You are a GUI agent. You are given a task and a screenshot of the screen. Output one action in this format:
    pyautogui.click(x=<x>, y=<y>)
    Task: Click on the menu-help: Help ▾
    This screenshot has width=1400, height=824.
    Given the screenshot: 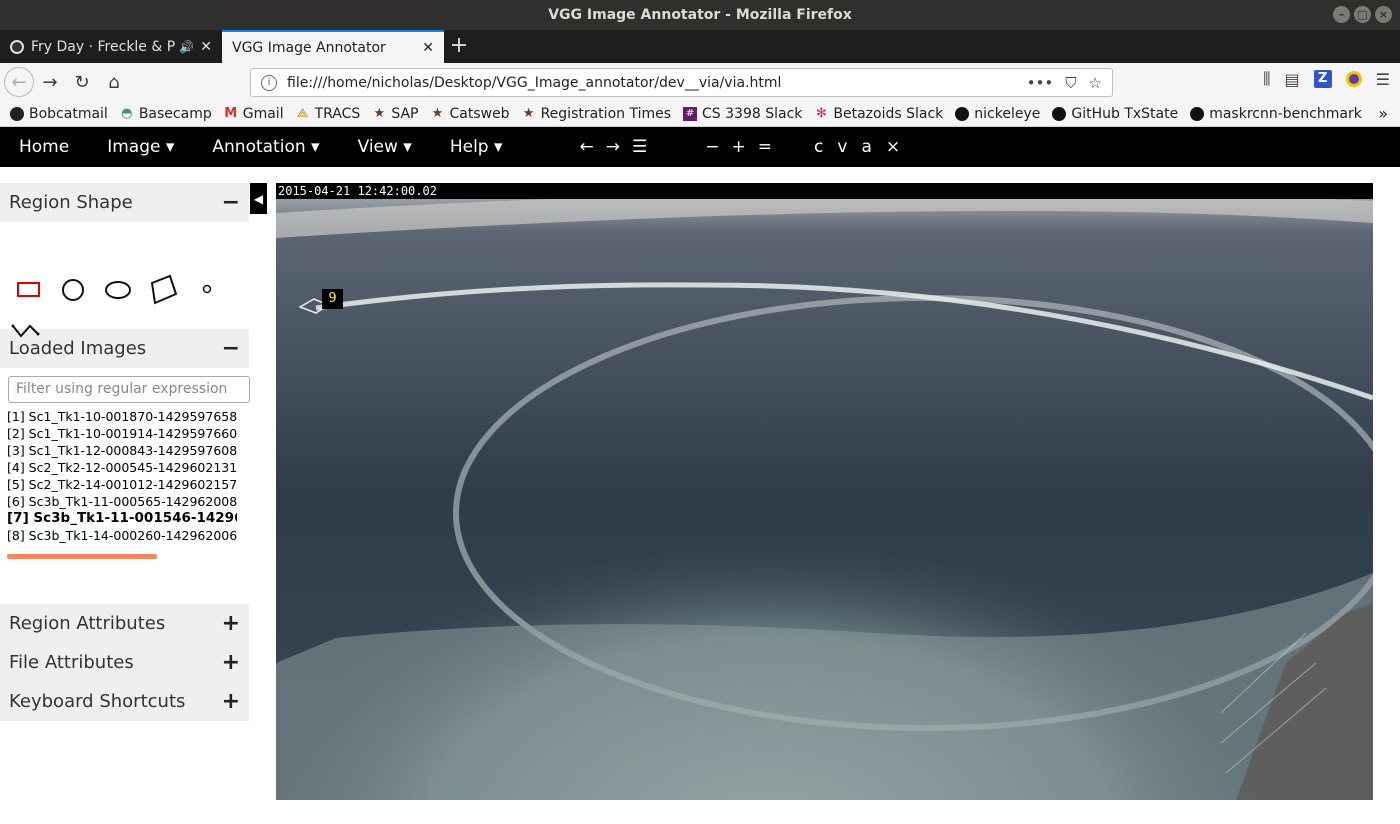 What is the action you would take?
    pyautogui.click(x=476, y=147)
    